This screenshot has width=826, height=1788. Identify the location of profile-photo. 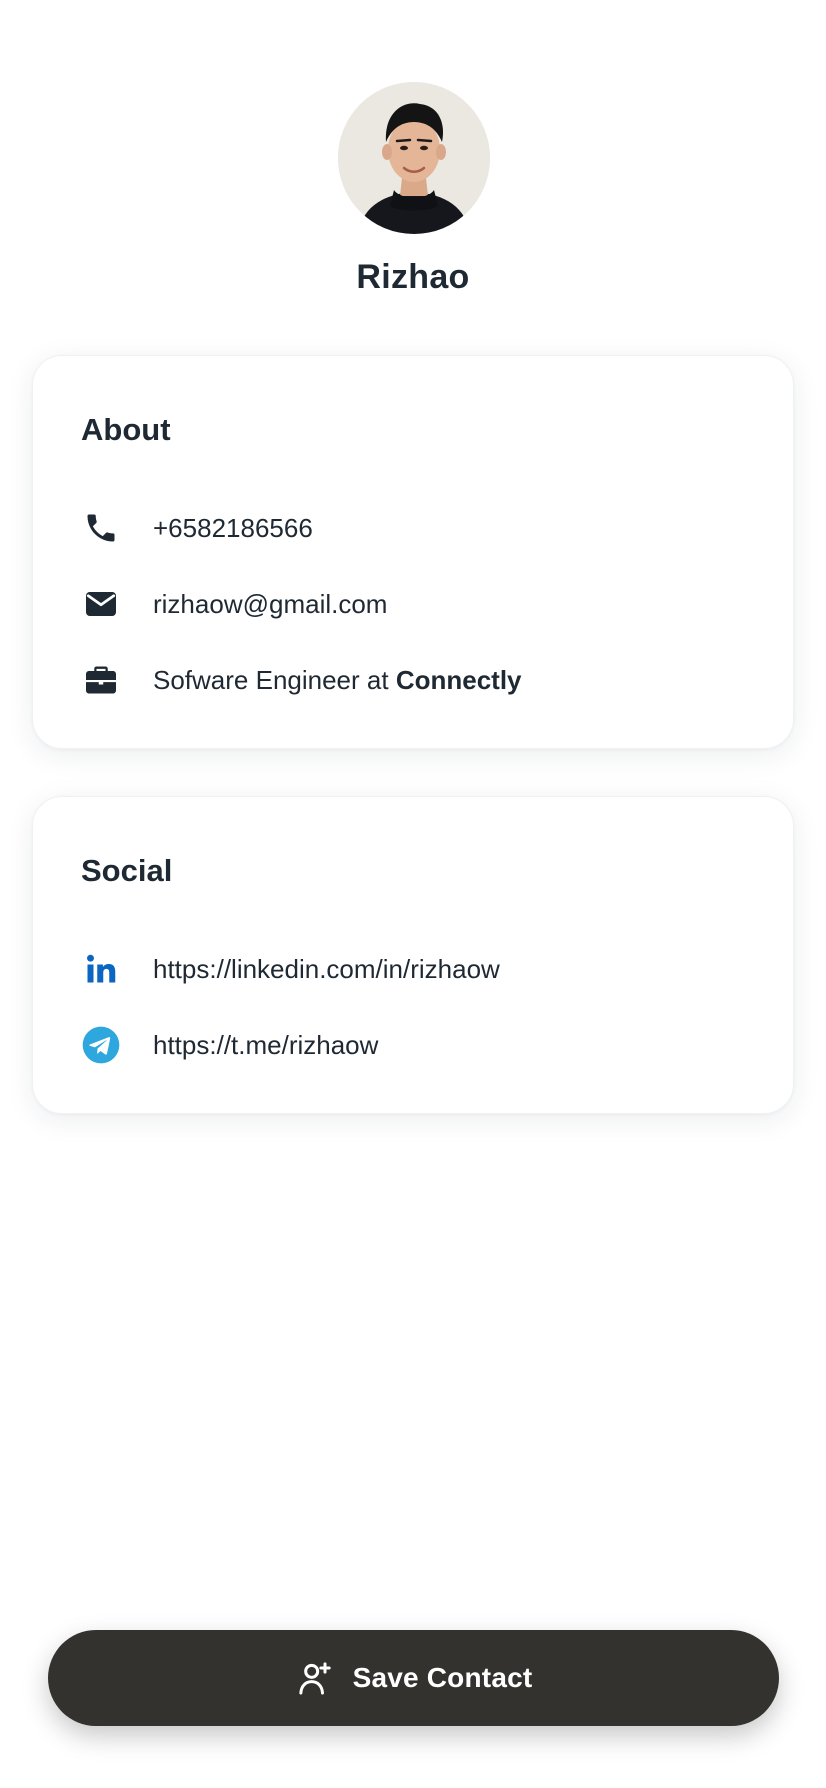
(414, 158).